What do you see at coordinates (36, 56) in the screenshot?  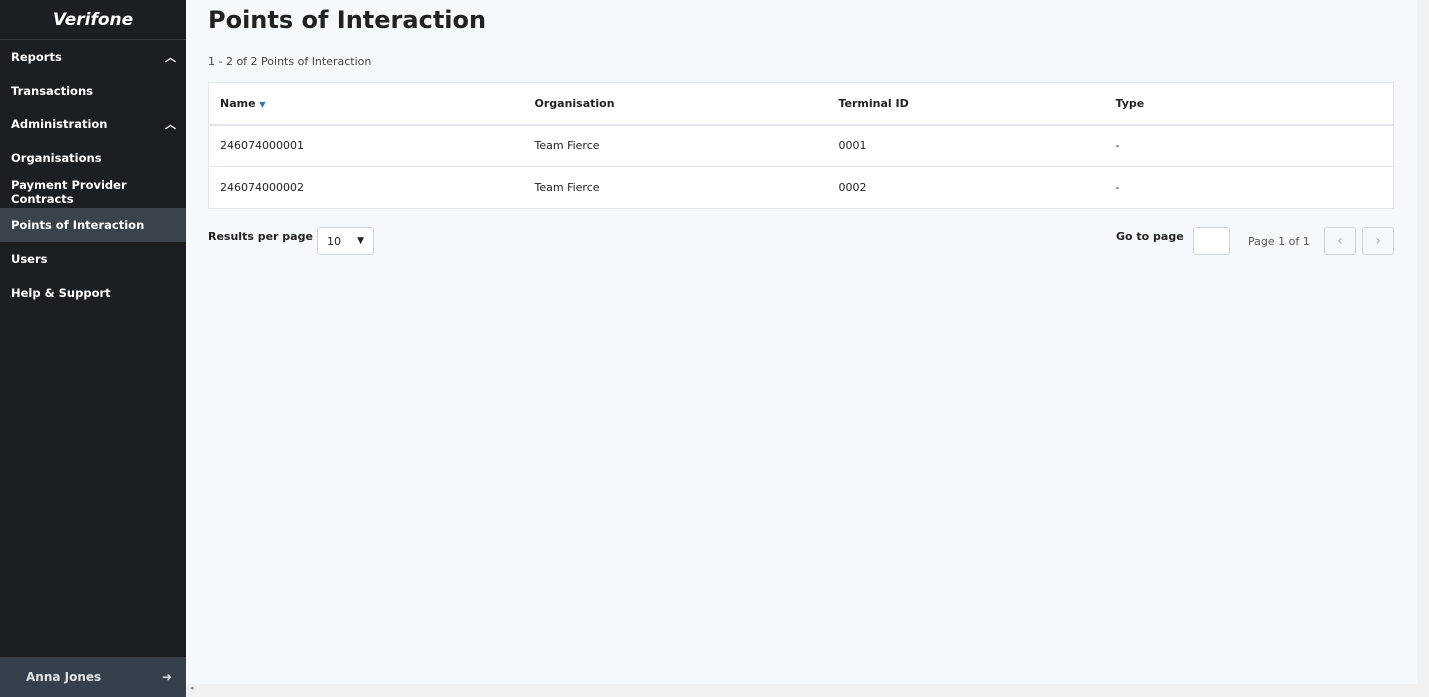 I see `sidebar-item-label: Reports` at bounding box center [36, 56].